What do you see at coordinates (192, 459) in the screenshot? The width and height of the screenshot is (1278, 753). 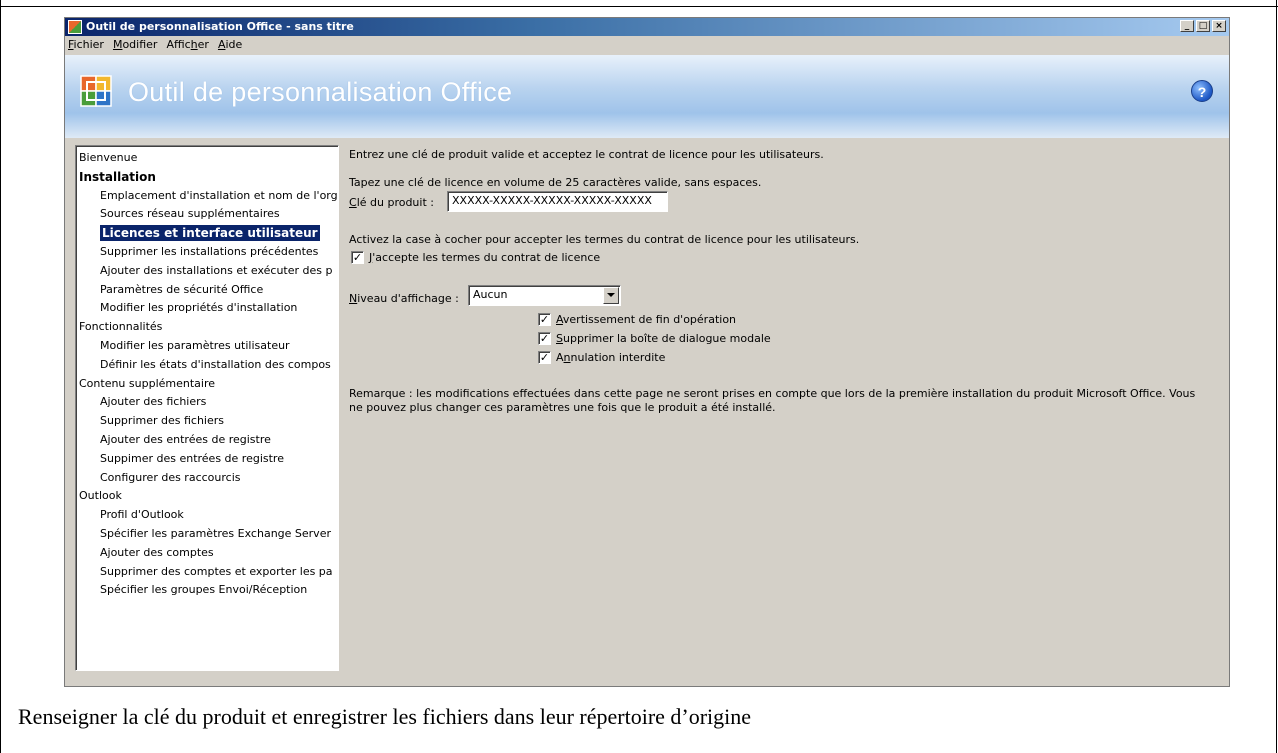 I see `tree-item: Suppimer des entrées de registre` at bounding box center [192, 459].